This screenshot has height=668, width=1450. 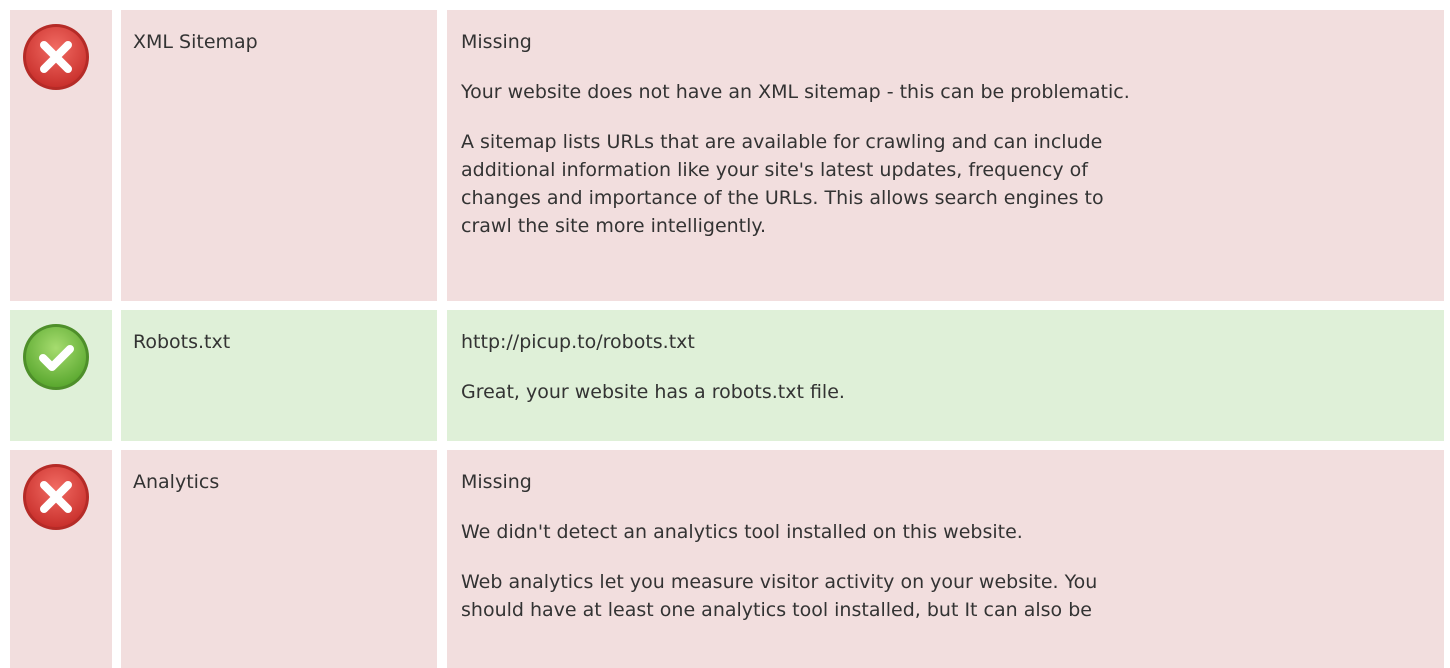 I want to click on check-name: Robots.txt, so click(x=182, y=342).